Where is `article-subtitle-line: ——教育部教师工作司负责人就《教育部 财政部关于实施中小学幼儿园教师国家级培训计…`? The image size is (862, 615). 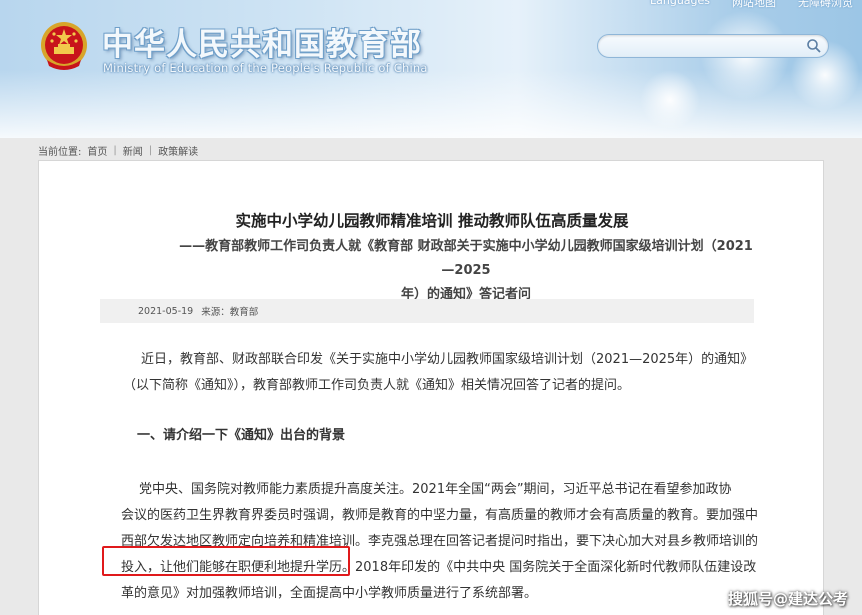
article-subtitle-line: ——教育部教师工作司负责人就《教育部 财政部关于实施中小学幼儿园教师国家级培训计… is located at coordinates (466, 258).